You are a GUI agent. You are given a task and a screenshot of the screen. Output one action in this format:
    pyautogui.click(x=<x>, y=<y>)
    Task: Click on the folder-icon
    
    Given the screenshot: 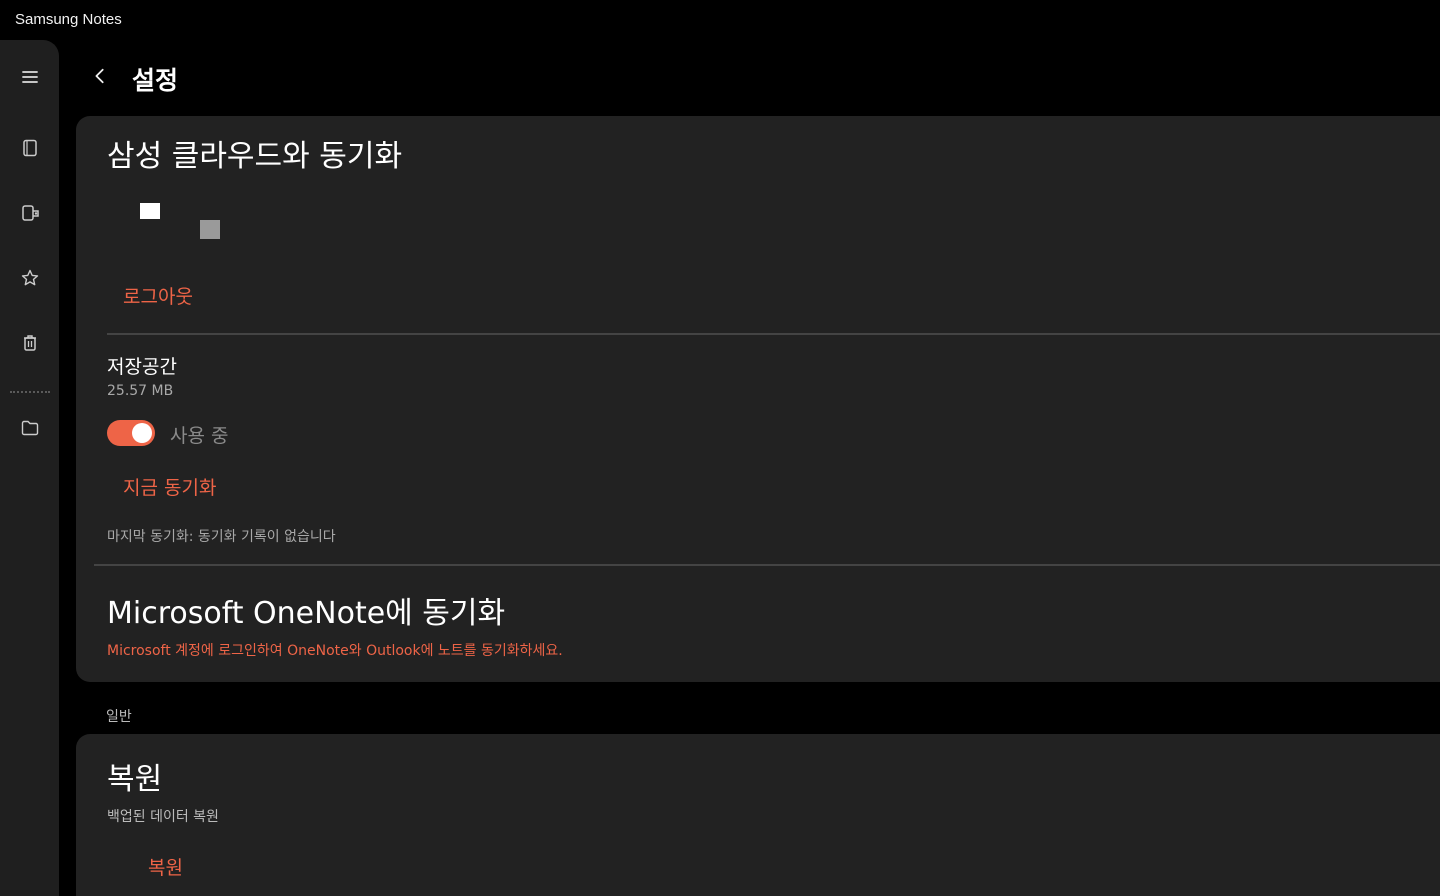 What is the action you would take?
    pyautogui.click(x=30, y=428)
    